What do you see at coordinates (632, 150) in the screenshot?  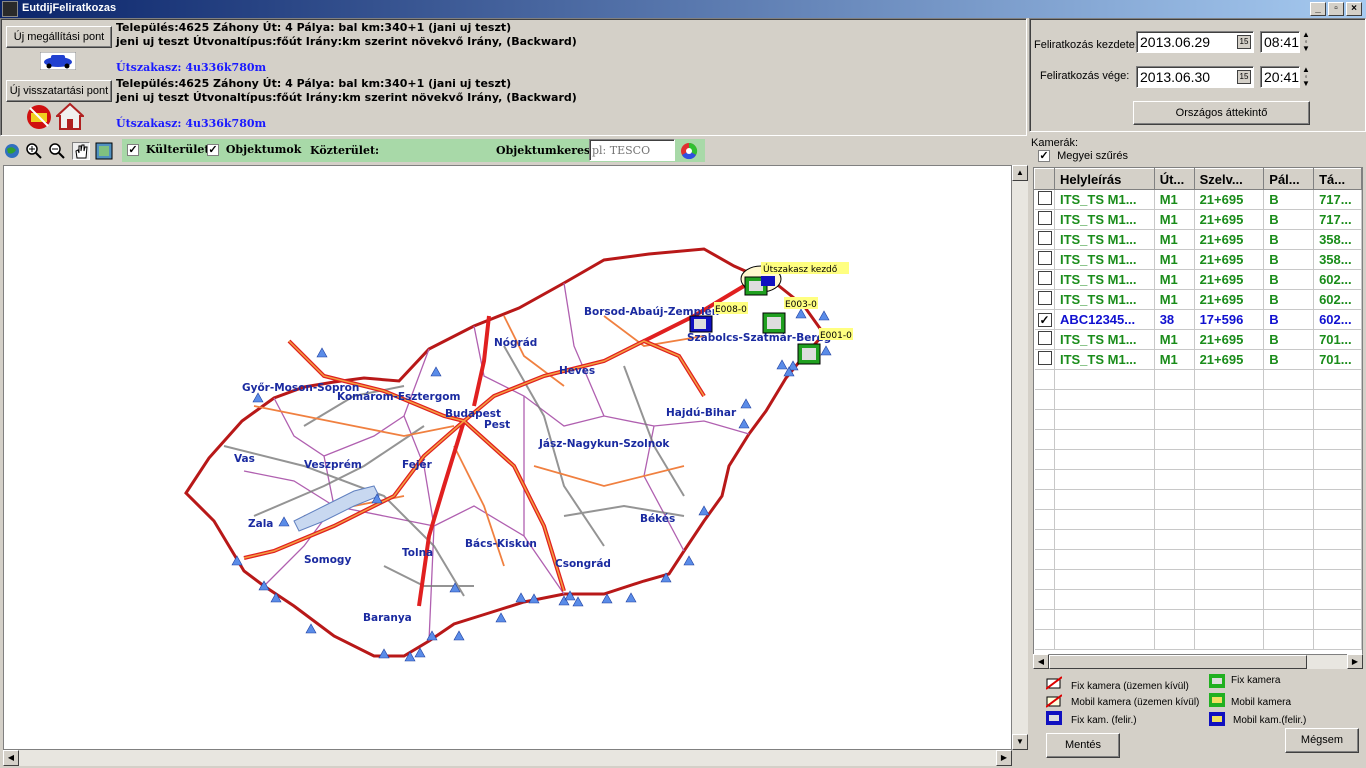 I see `object-search-input` at bounding box center [632, 150].